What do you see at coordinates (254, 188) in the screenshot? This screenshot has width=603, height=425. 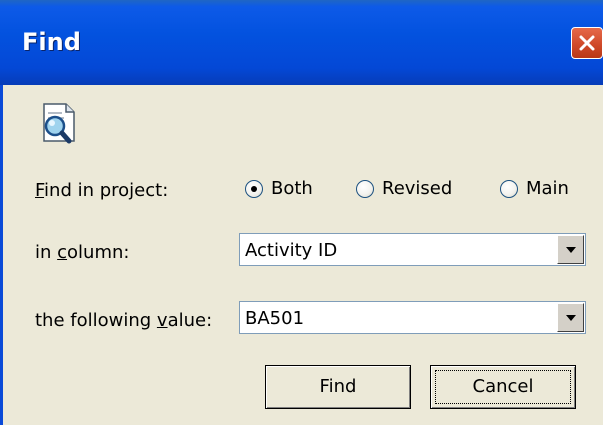 I see `radio-indicator-selected` at bounding box center [254, 188].